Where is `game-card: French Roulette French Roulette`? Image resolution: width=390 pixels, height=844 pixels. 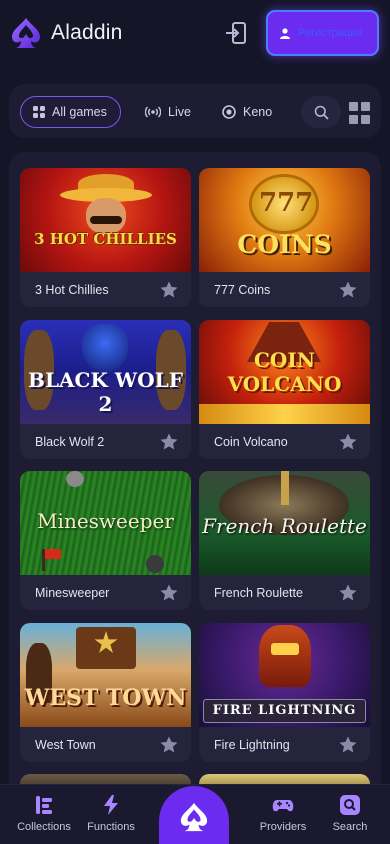 game-card: French Roulette French Roulette is located at coordinates (284, 540).